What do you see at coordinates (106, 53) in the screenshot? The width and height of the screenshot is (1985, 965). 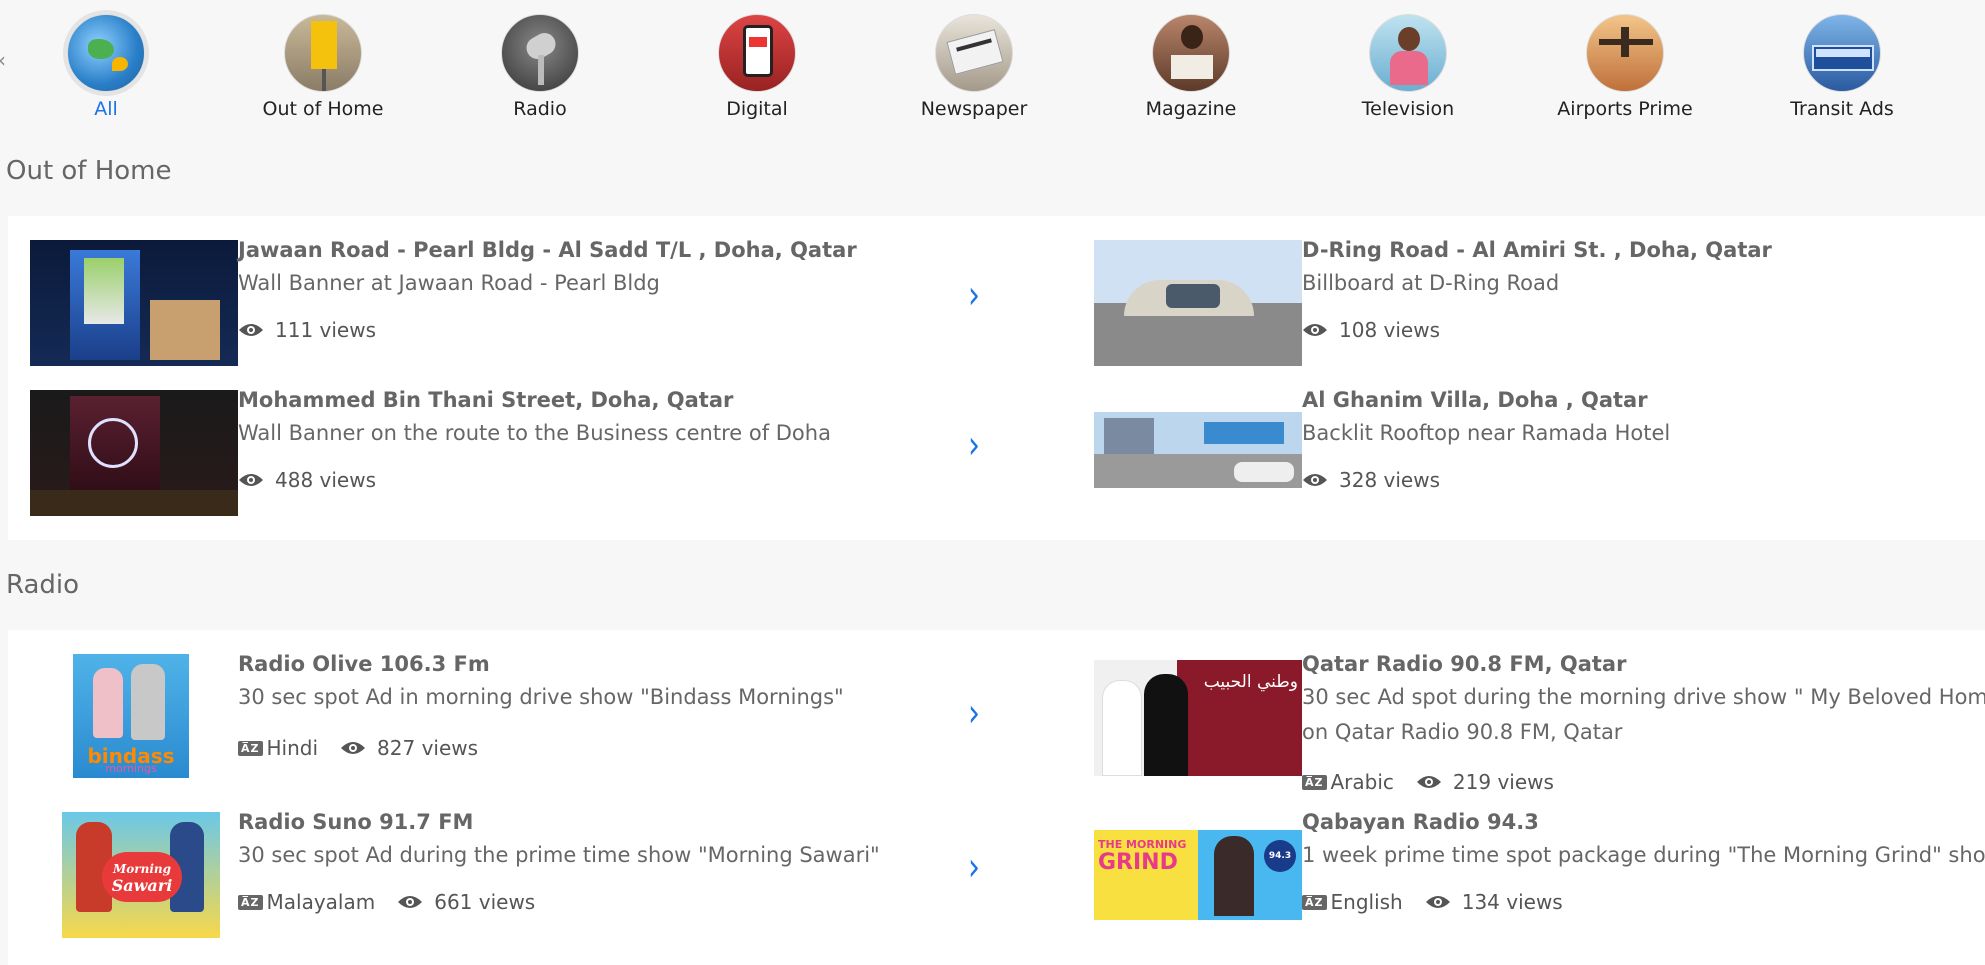 I see `globe-icon` at bounding box center [106, 53].